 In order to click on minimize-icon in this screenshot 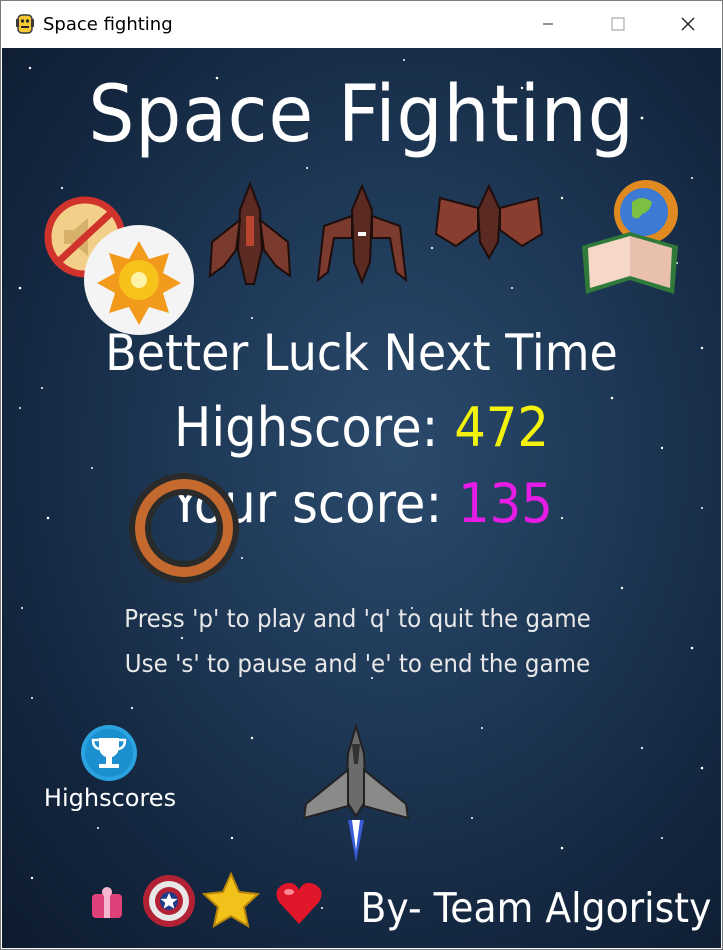, I will do `click(548, 24)`.